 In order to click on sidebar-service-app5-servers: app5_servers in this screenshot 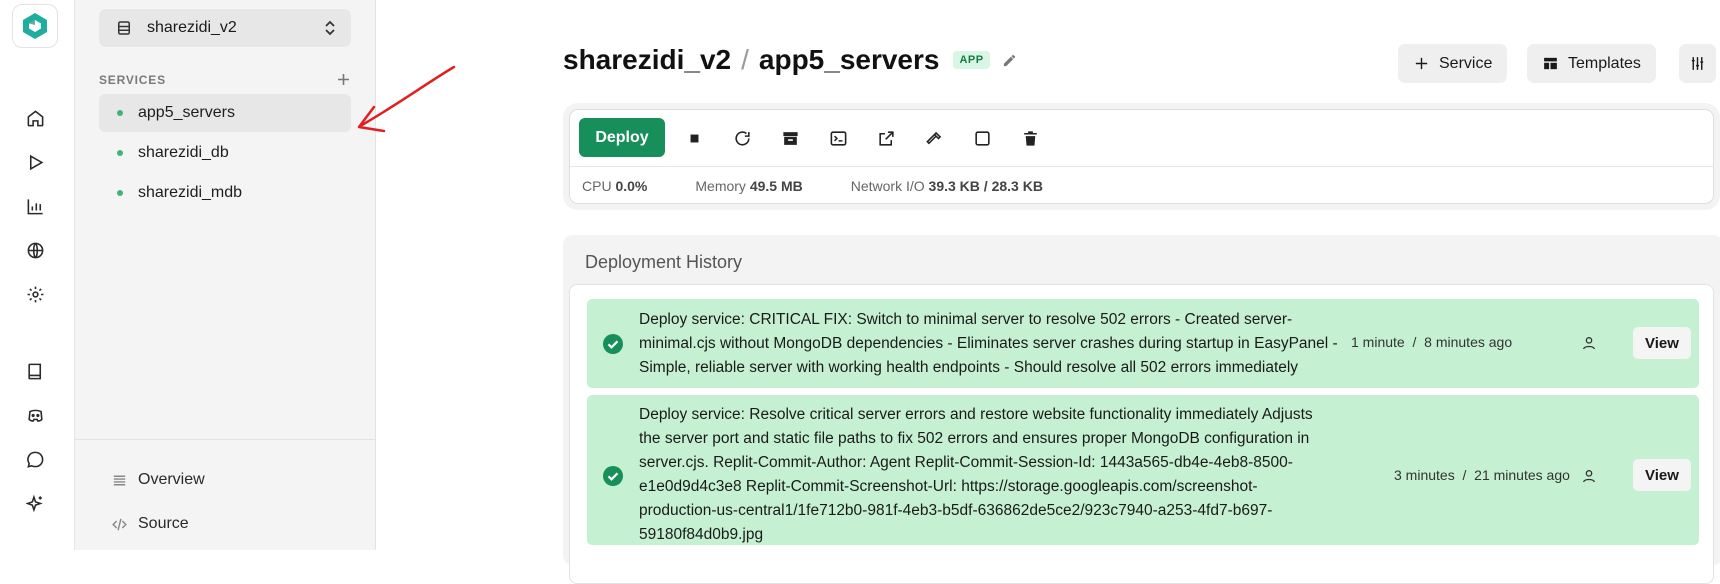, I will do `click(225, 113)`.